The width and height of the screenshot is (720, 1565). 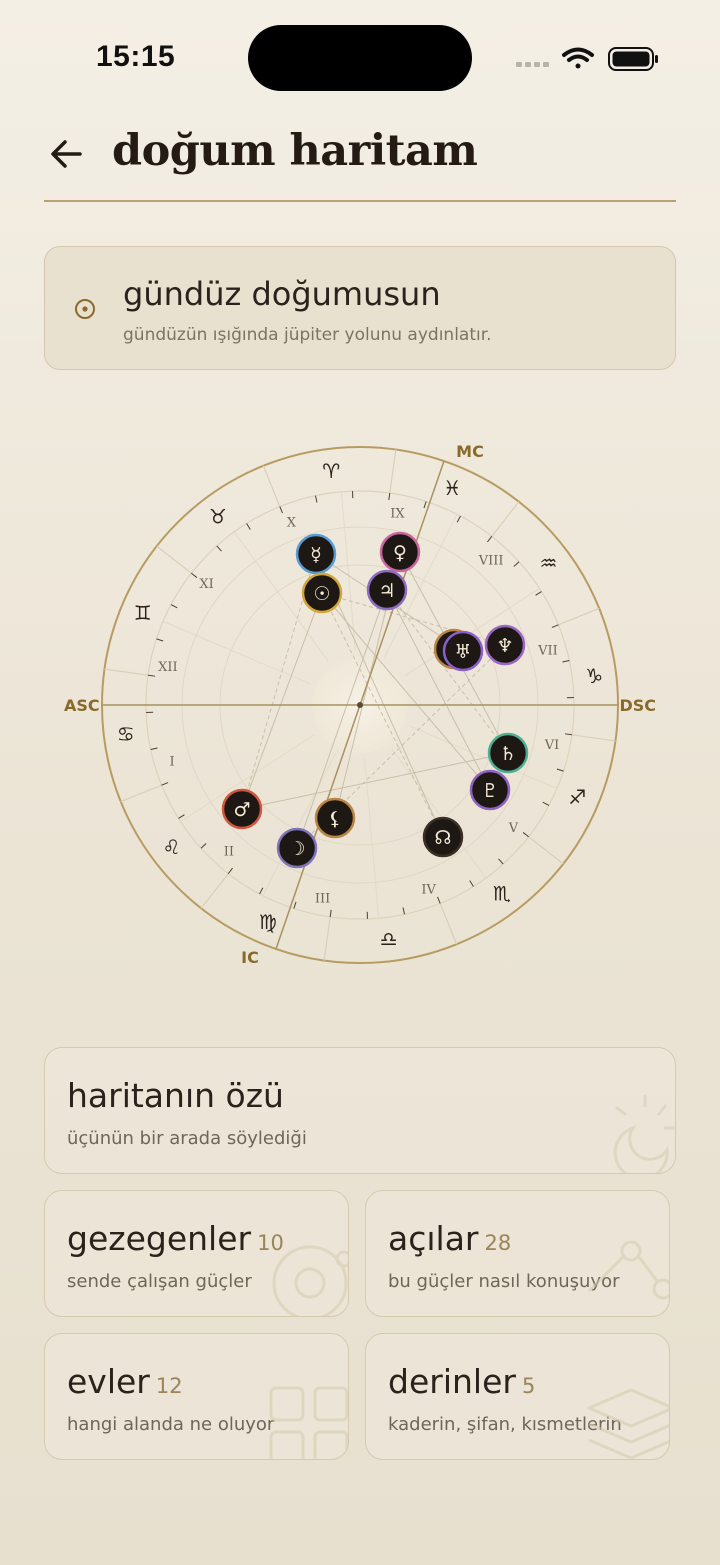 I want to click on planet-mars-icon: ♂︎, so click(x=241, y=810).